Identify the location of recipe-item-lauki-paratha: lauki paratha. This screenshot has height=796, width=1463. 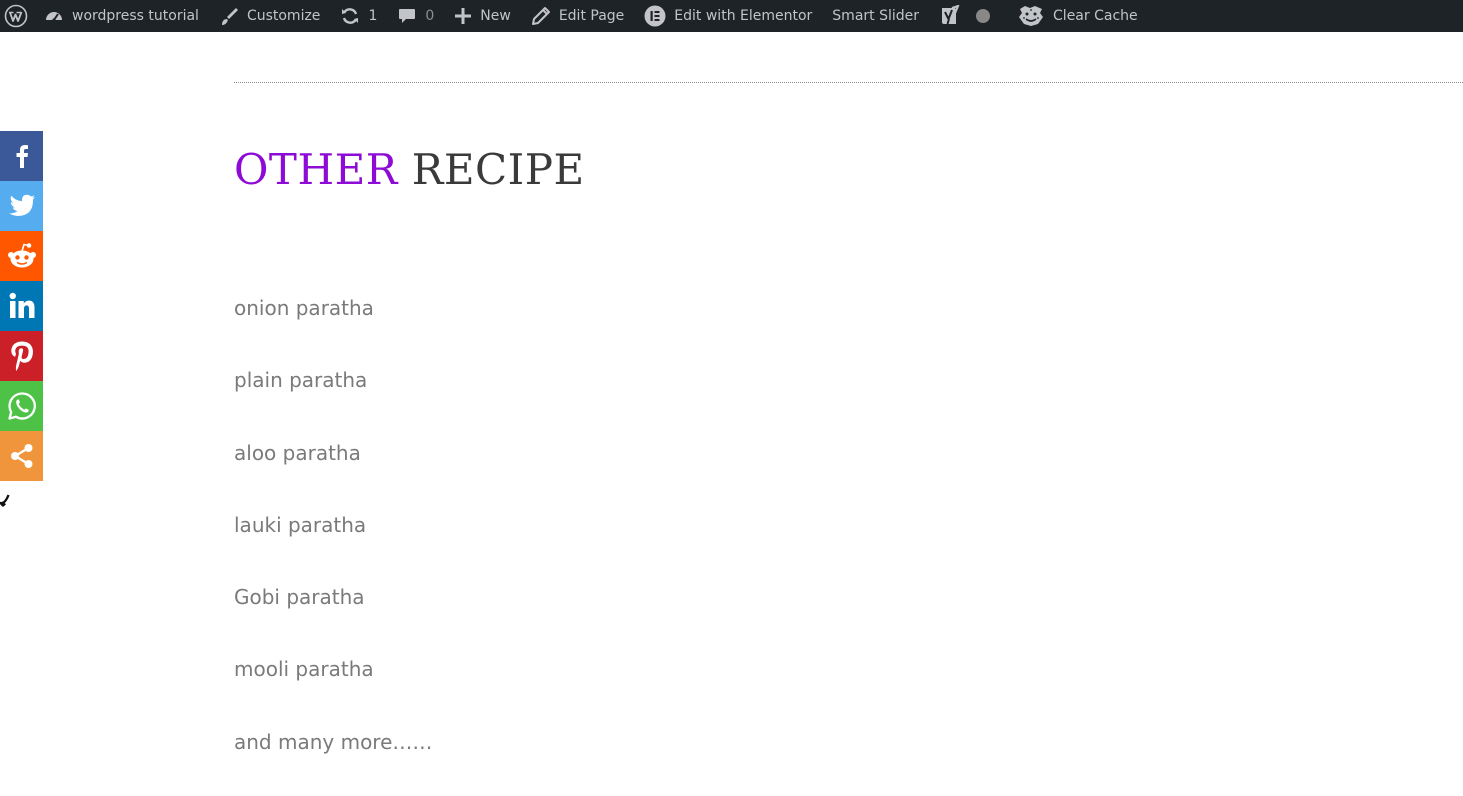
(300, 524).